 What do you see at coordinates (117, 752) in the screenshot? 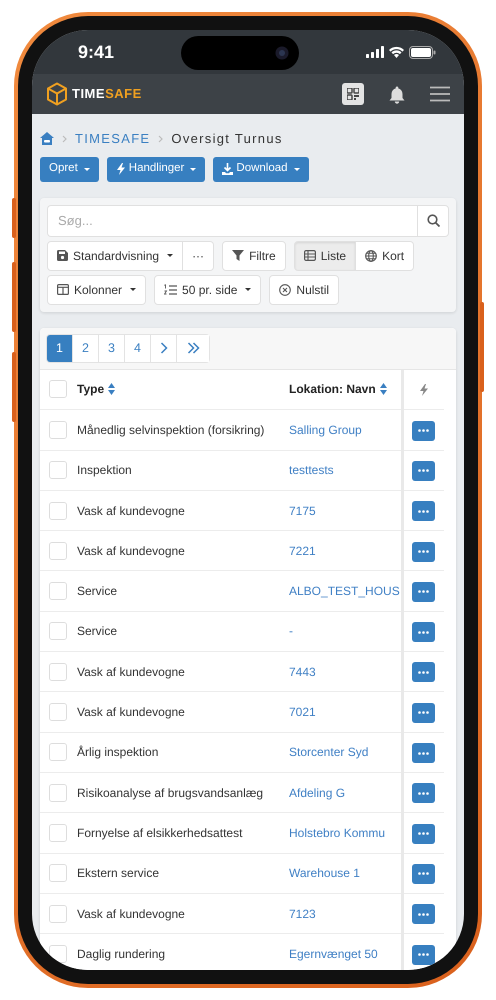
I see `table-cell: Årlig inspektion` at bounding box center [117, 752].